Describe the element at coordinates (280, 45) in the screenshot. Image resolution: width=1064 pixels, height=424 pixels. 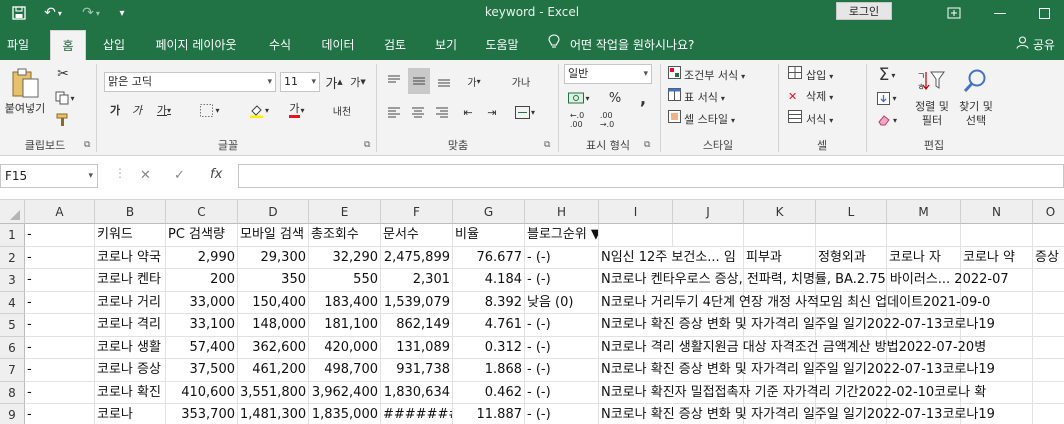
I see `tab-formulas: 수식` at that location.